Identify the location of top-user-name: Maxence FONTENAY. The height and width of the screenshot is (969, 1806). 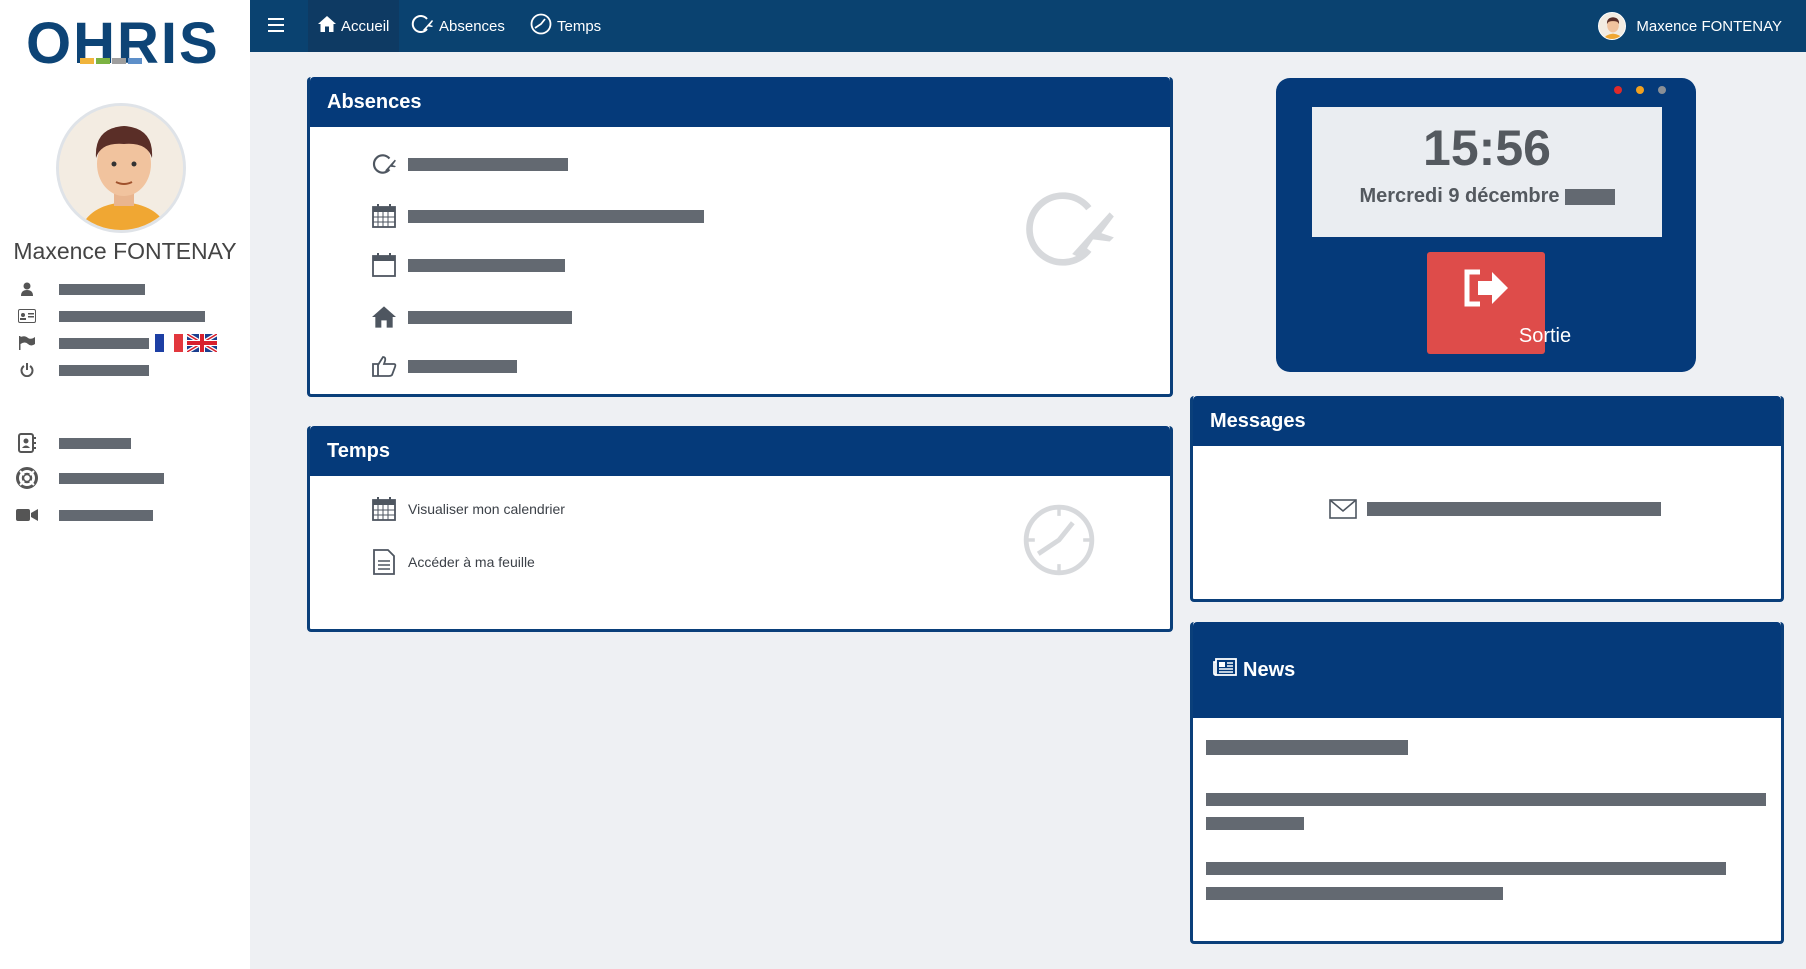
(1709, 26).